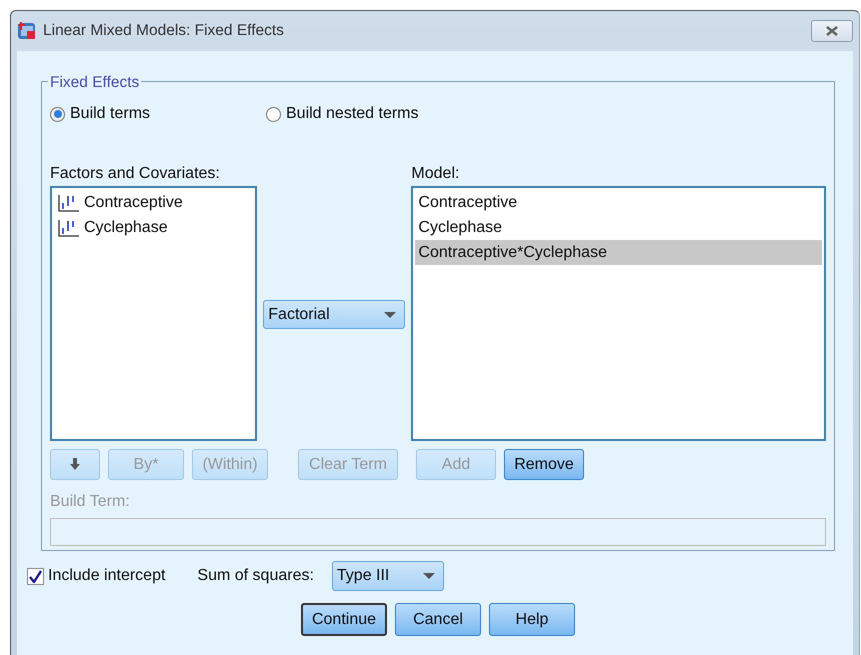  I want to click on remove-button: Remove, so click(544, 464).